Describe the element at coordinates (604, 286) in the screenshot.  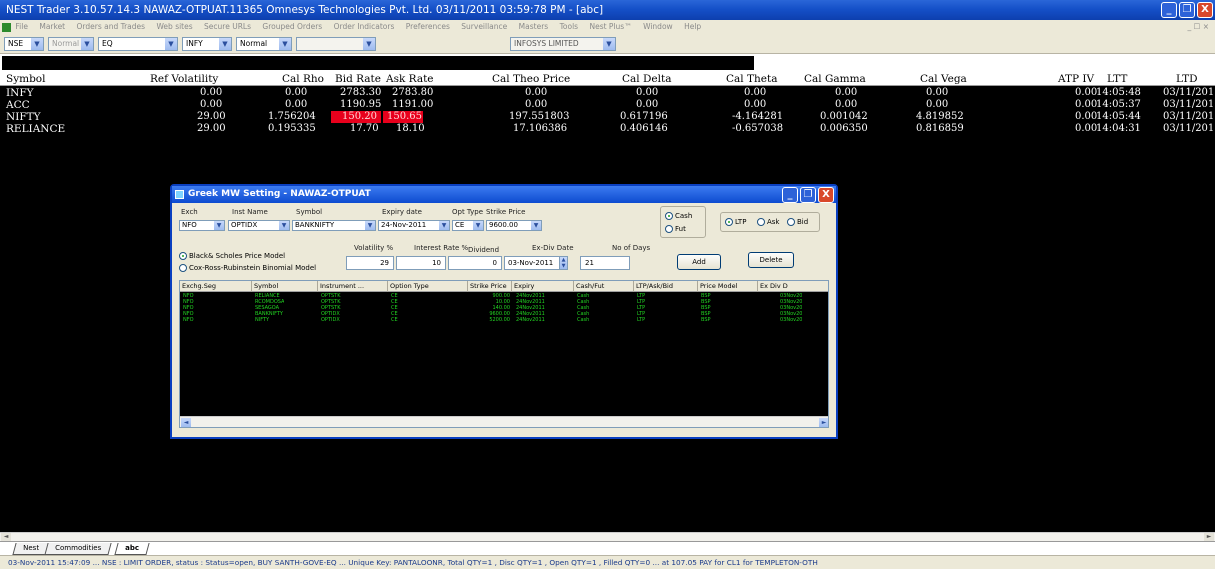
I see `grid-col-cash-fut: Cash/Fut` at that location.